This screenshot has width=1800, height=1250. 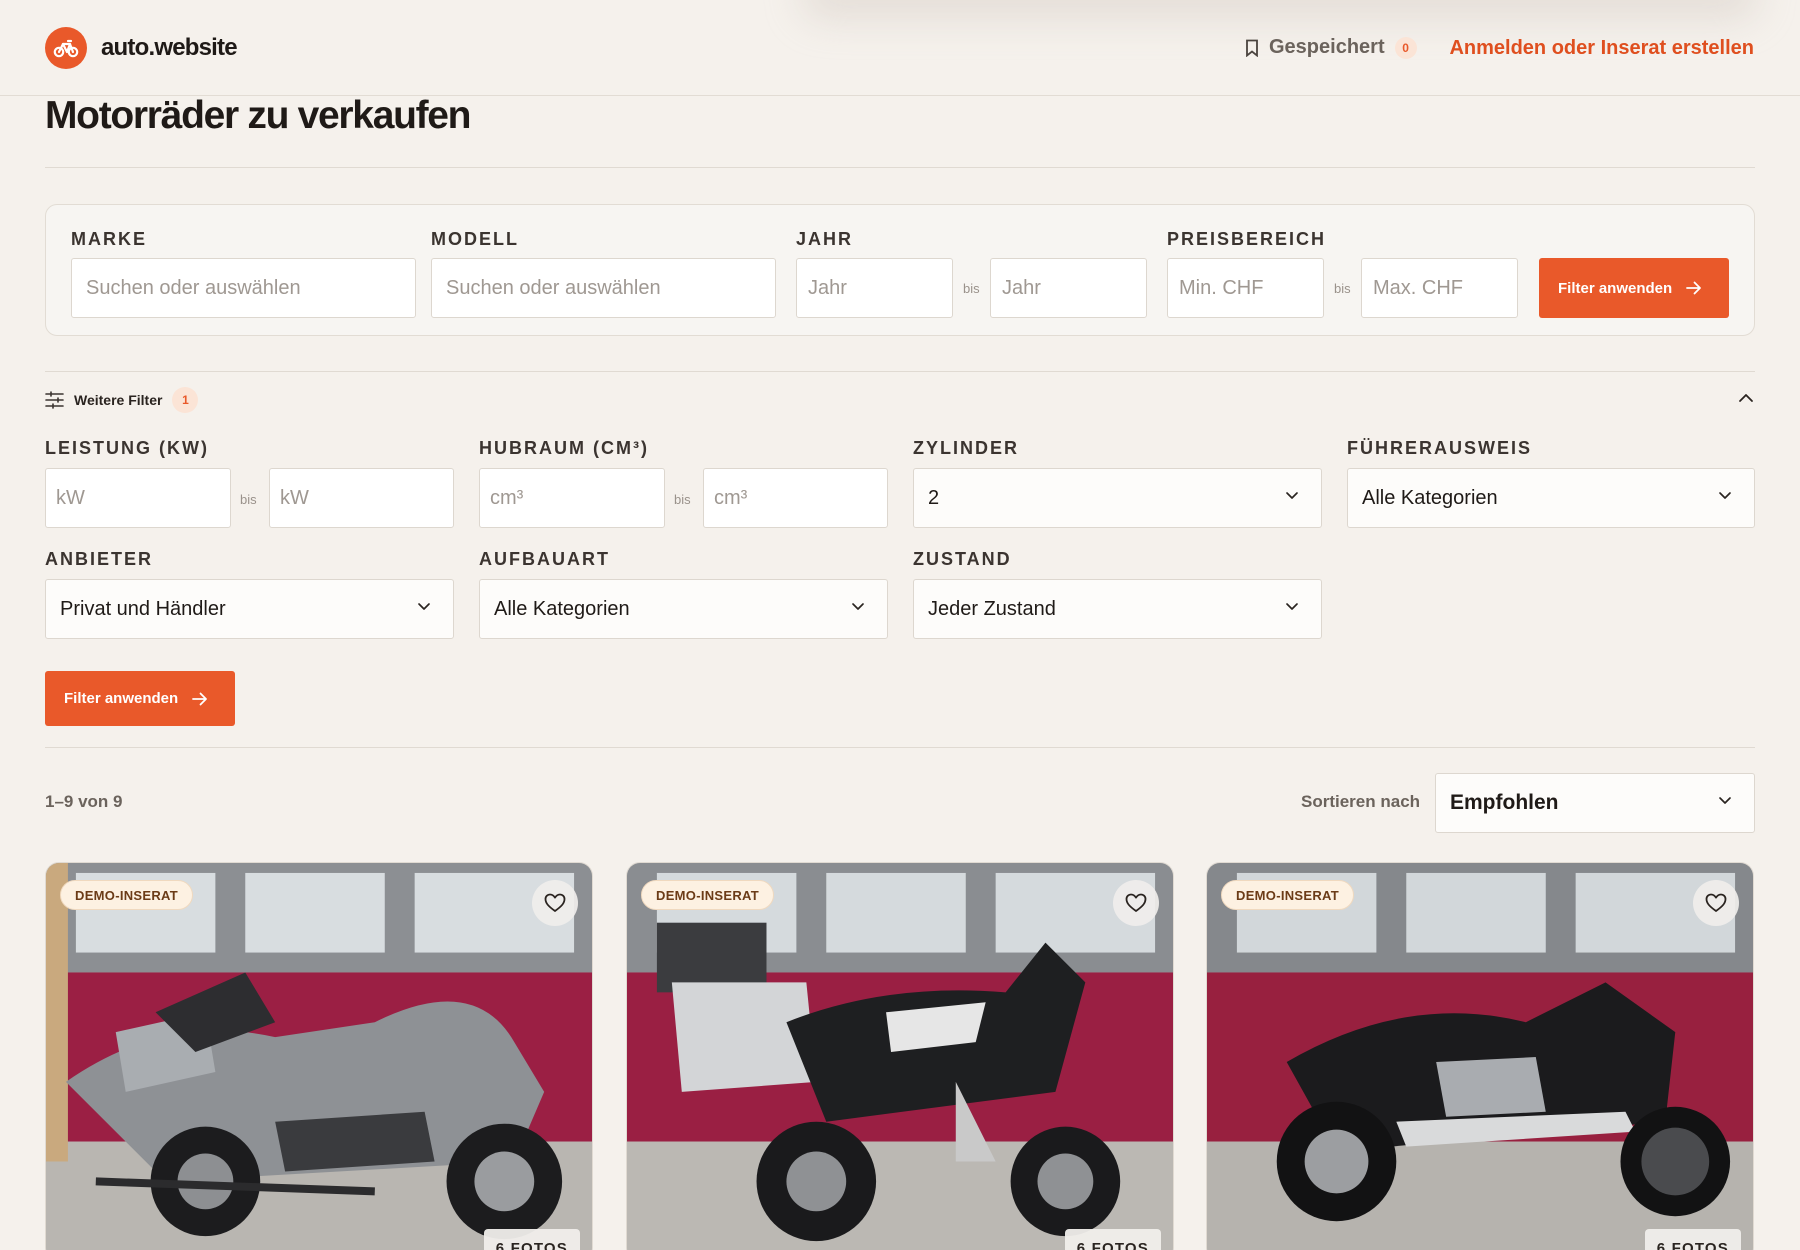 I want to click on aufbauart-value: Alle Kategorien, so click(x=562, y=608).